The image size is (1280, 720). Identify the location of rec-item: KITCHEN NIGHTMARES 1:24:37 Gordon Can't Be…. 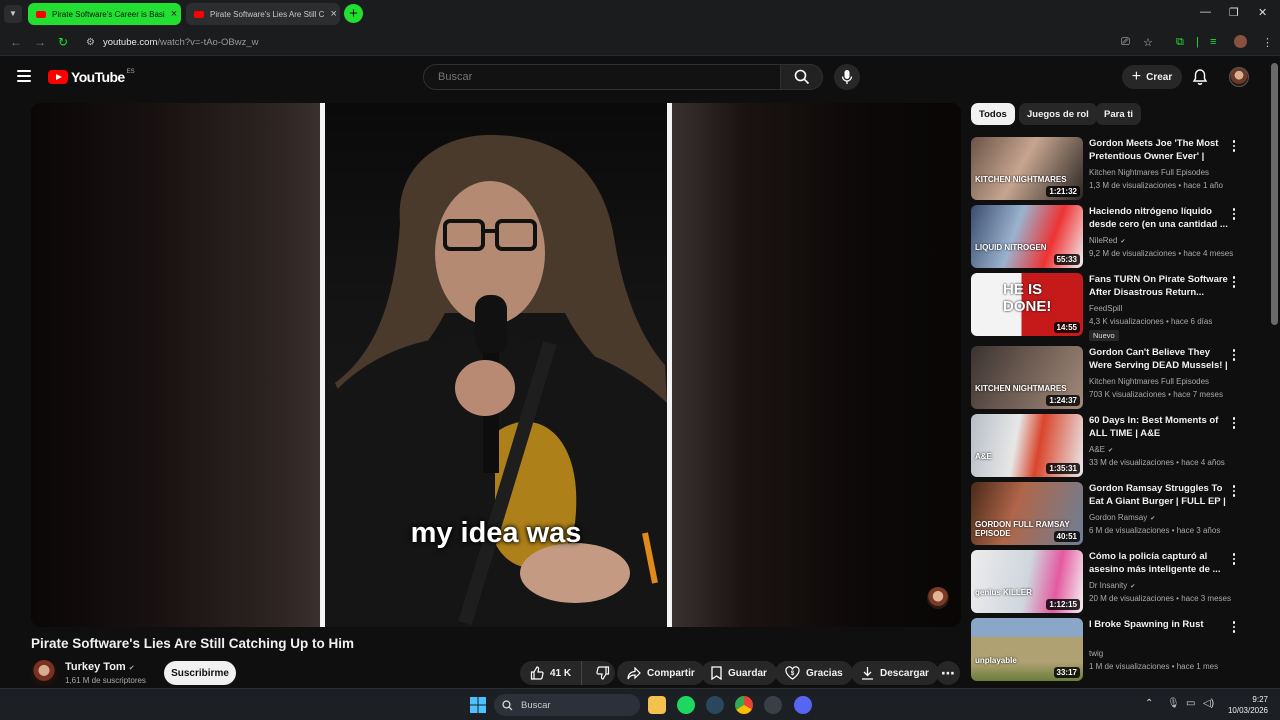
(1116, 378).